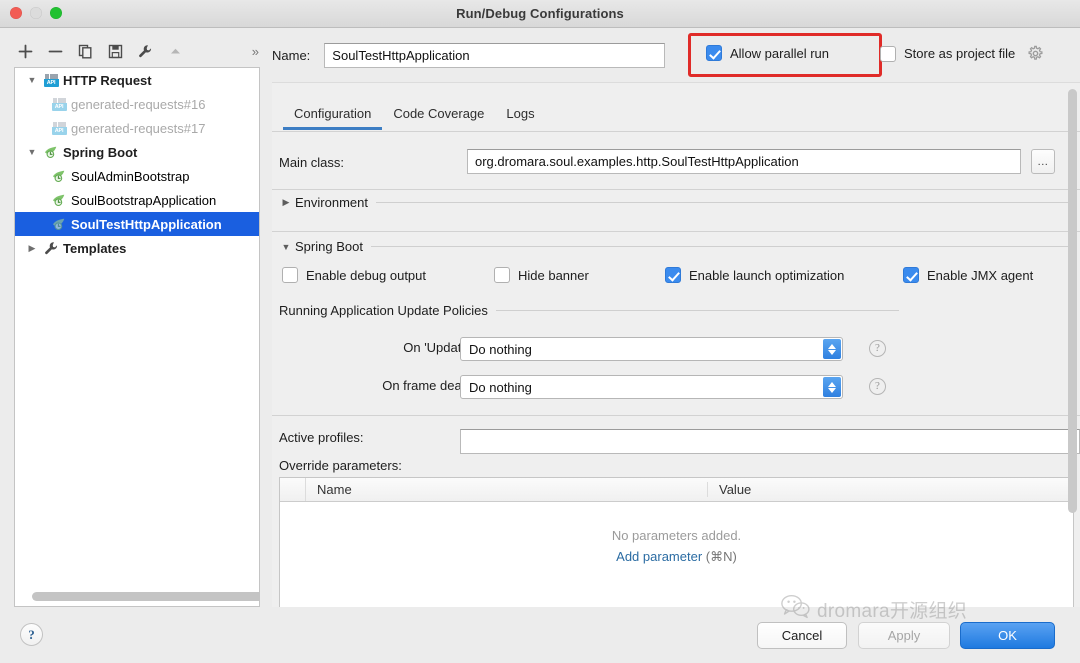 Image resolution: width=1080 pixels, height=663 pixels. I want to click on main-class-label: Main class:, so click(312, 162).